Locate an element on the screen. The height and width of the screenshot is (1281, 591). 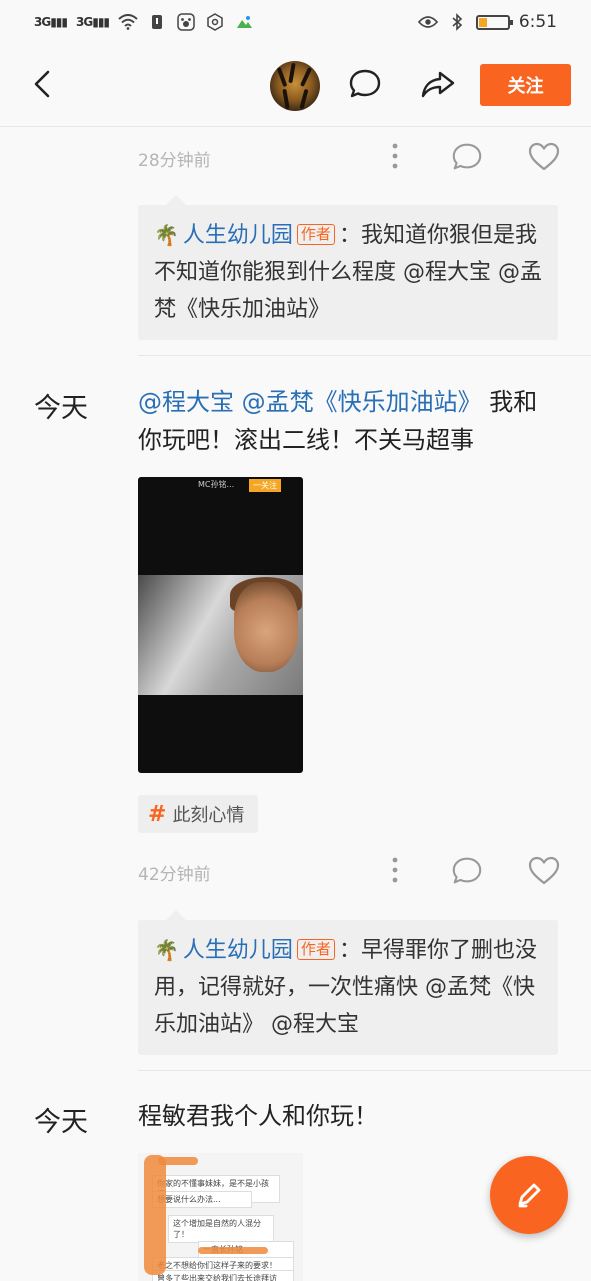
battery-icon is located at coordinates (494, 22).